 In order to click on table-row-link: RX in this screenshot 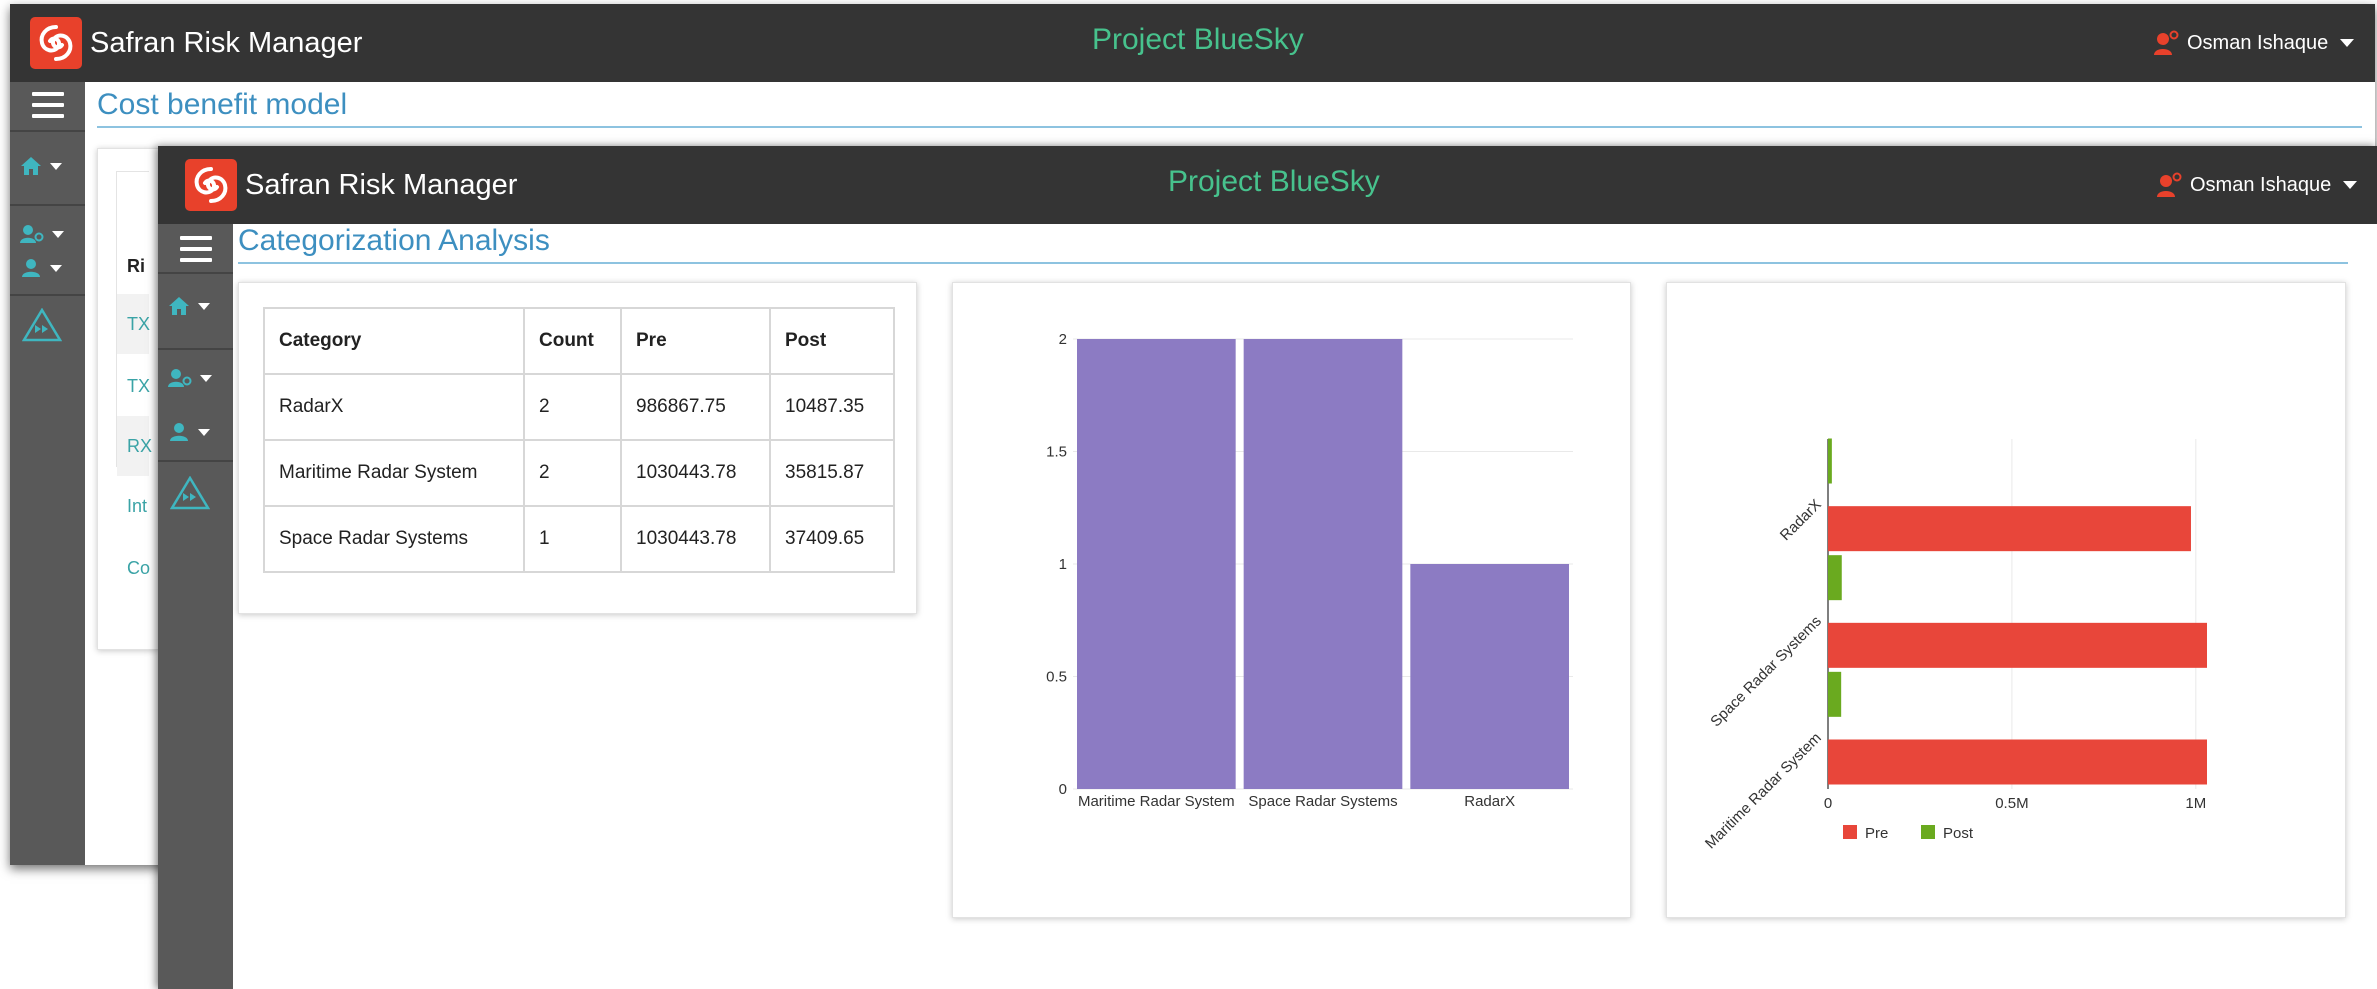, I will do `click(139, 446)`.